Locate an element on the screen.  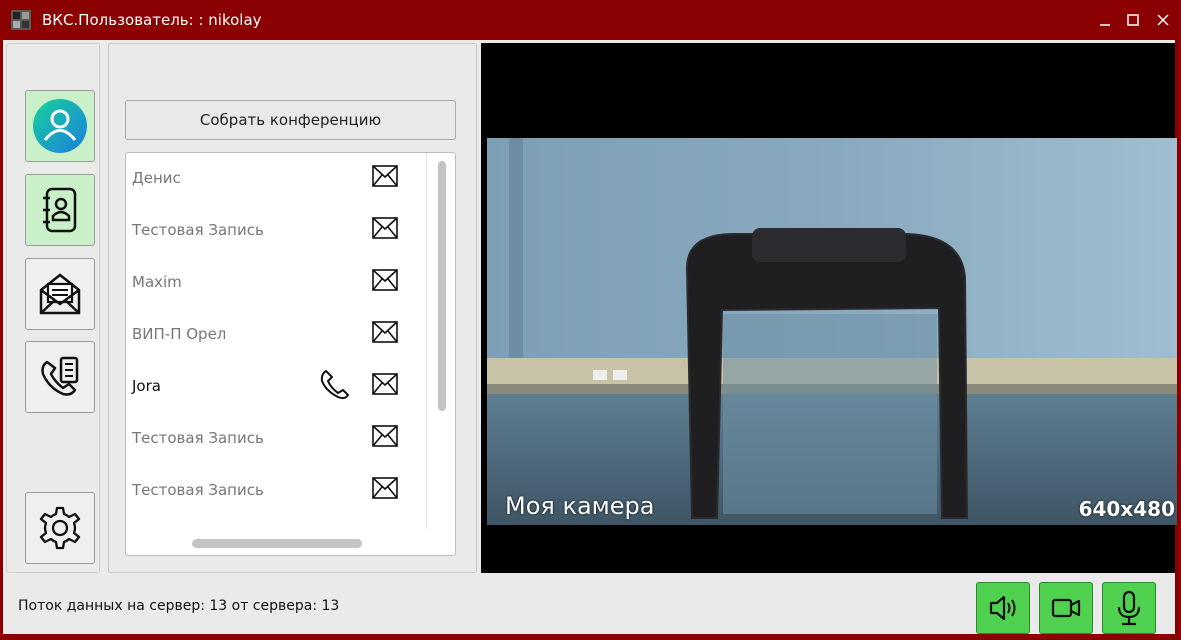
address-book-icon is located at coordinates (60, 210).